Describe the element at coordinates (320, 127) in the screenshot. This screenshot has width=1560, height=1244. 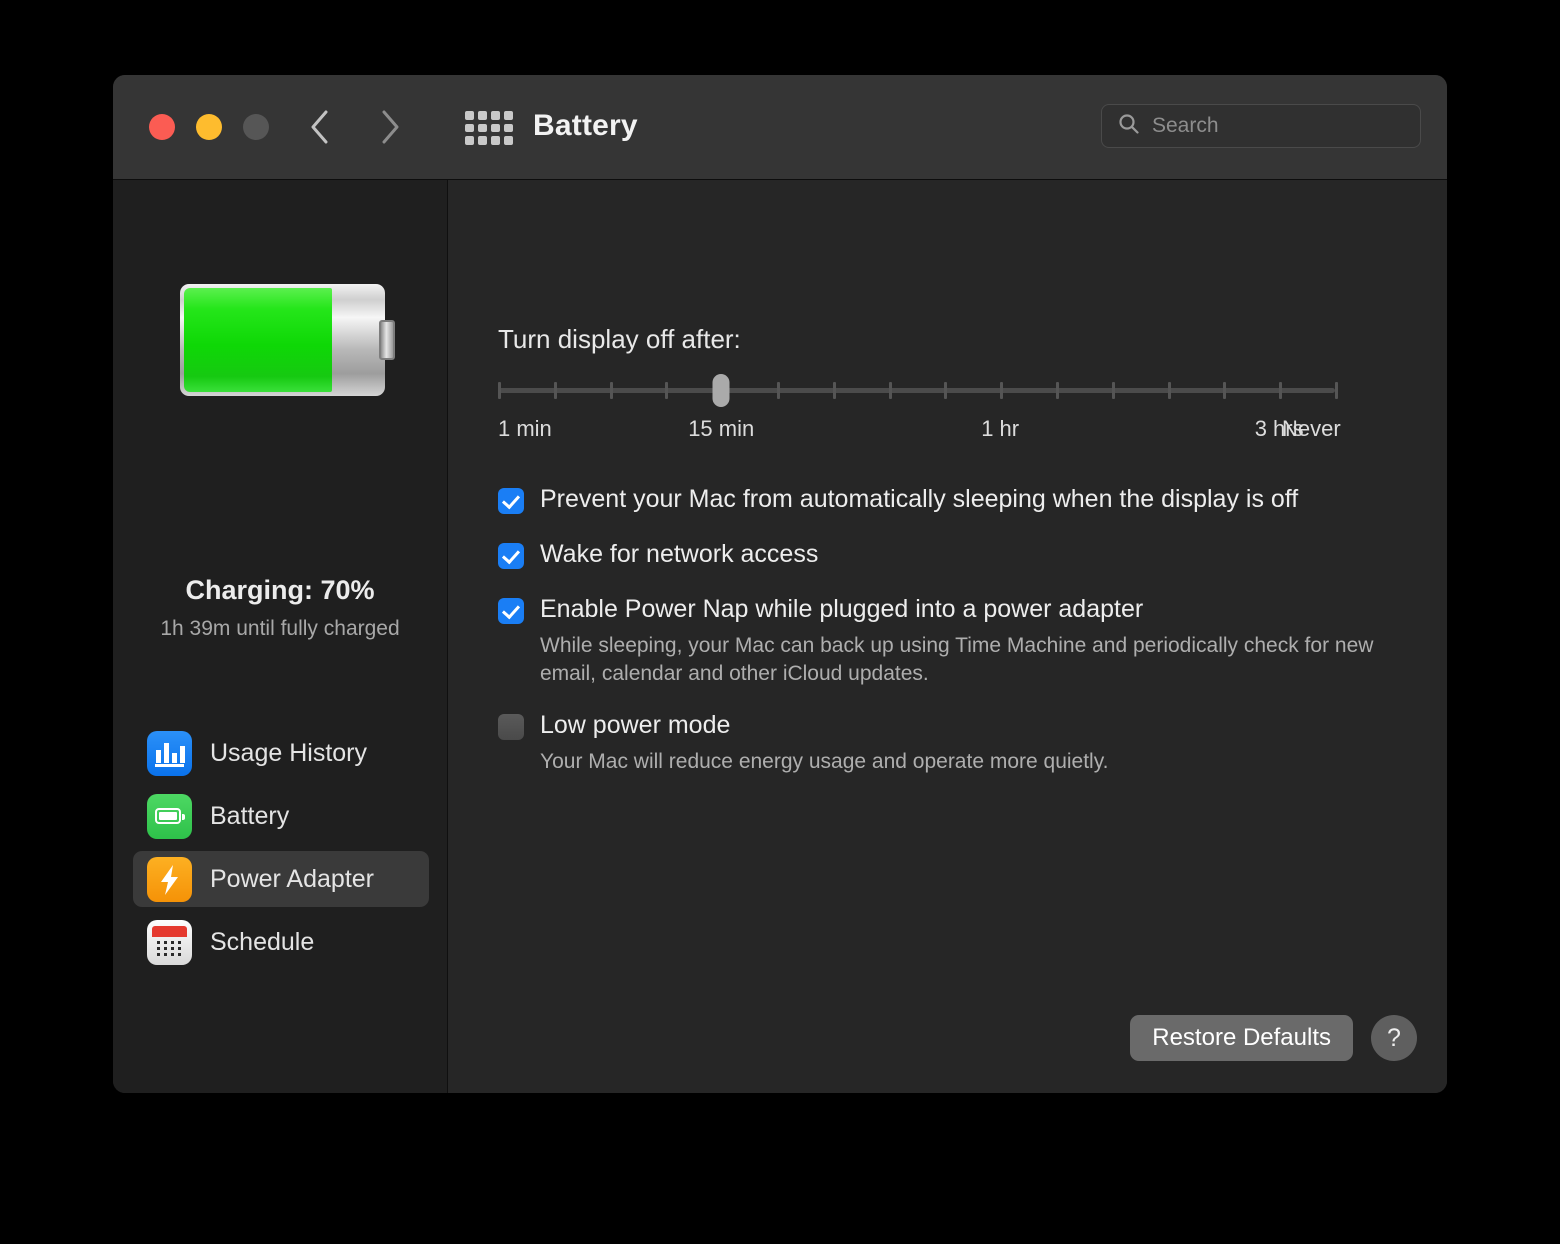
I see `back-chevron-icon` at that location.